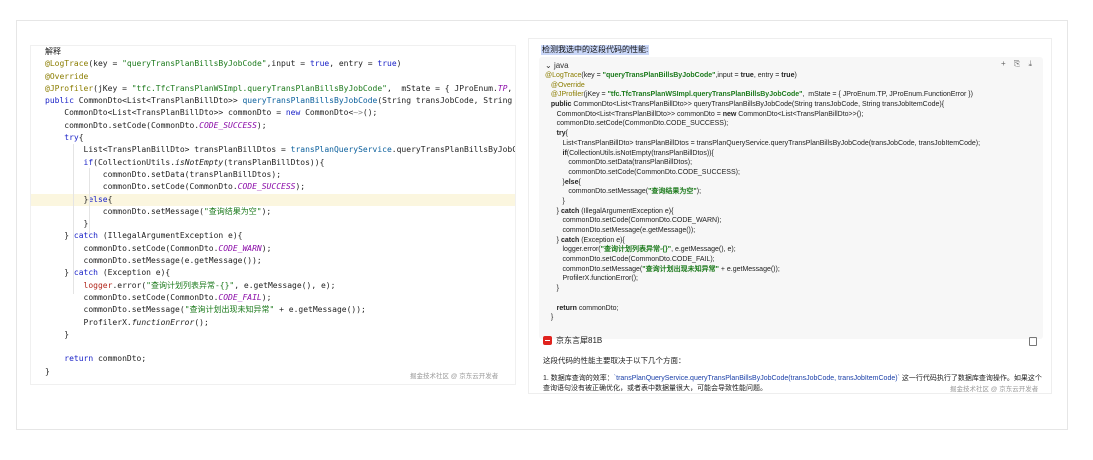 This screenshot has width=1093, height=460. I want to click on ai-response-header: 京东言犀81B, so click(572, 340).